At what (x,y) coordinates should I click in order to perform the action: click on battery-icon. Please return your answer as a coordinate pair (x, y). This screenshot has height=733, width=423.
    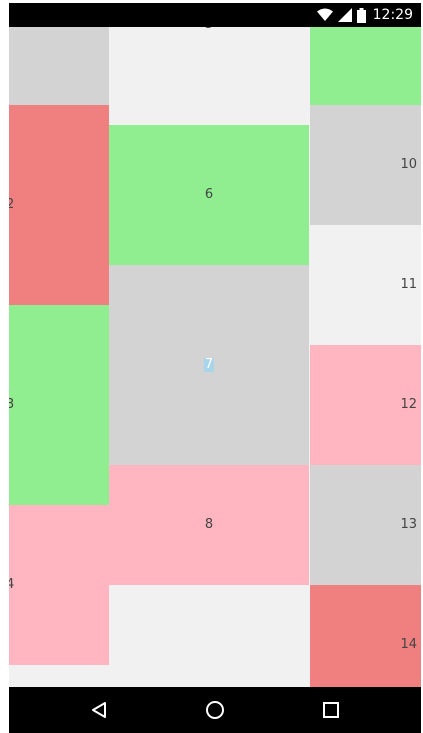
    Looking at the image, I should click on (361, 15).